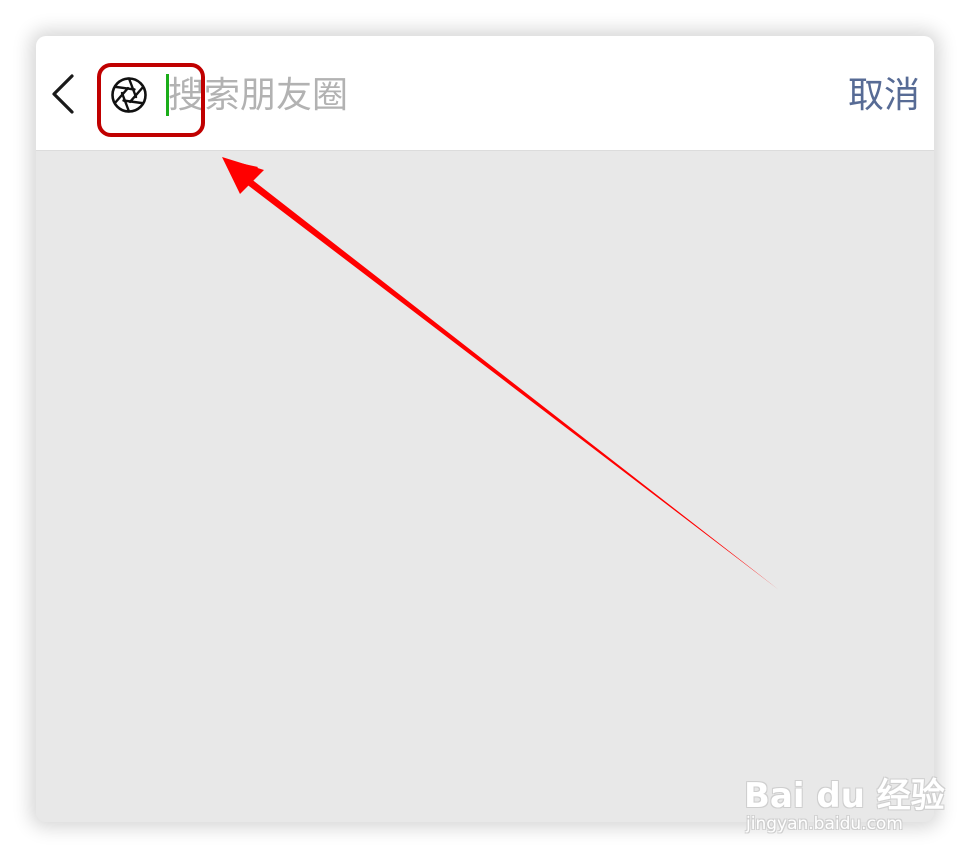 This screenshot has width=970, height=858. What do you see at coordinates (844, 796) in the screenshot?
I see `baidu-watermark-logo: Bai du 经验` at bounding box center [844, 796].